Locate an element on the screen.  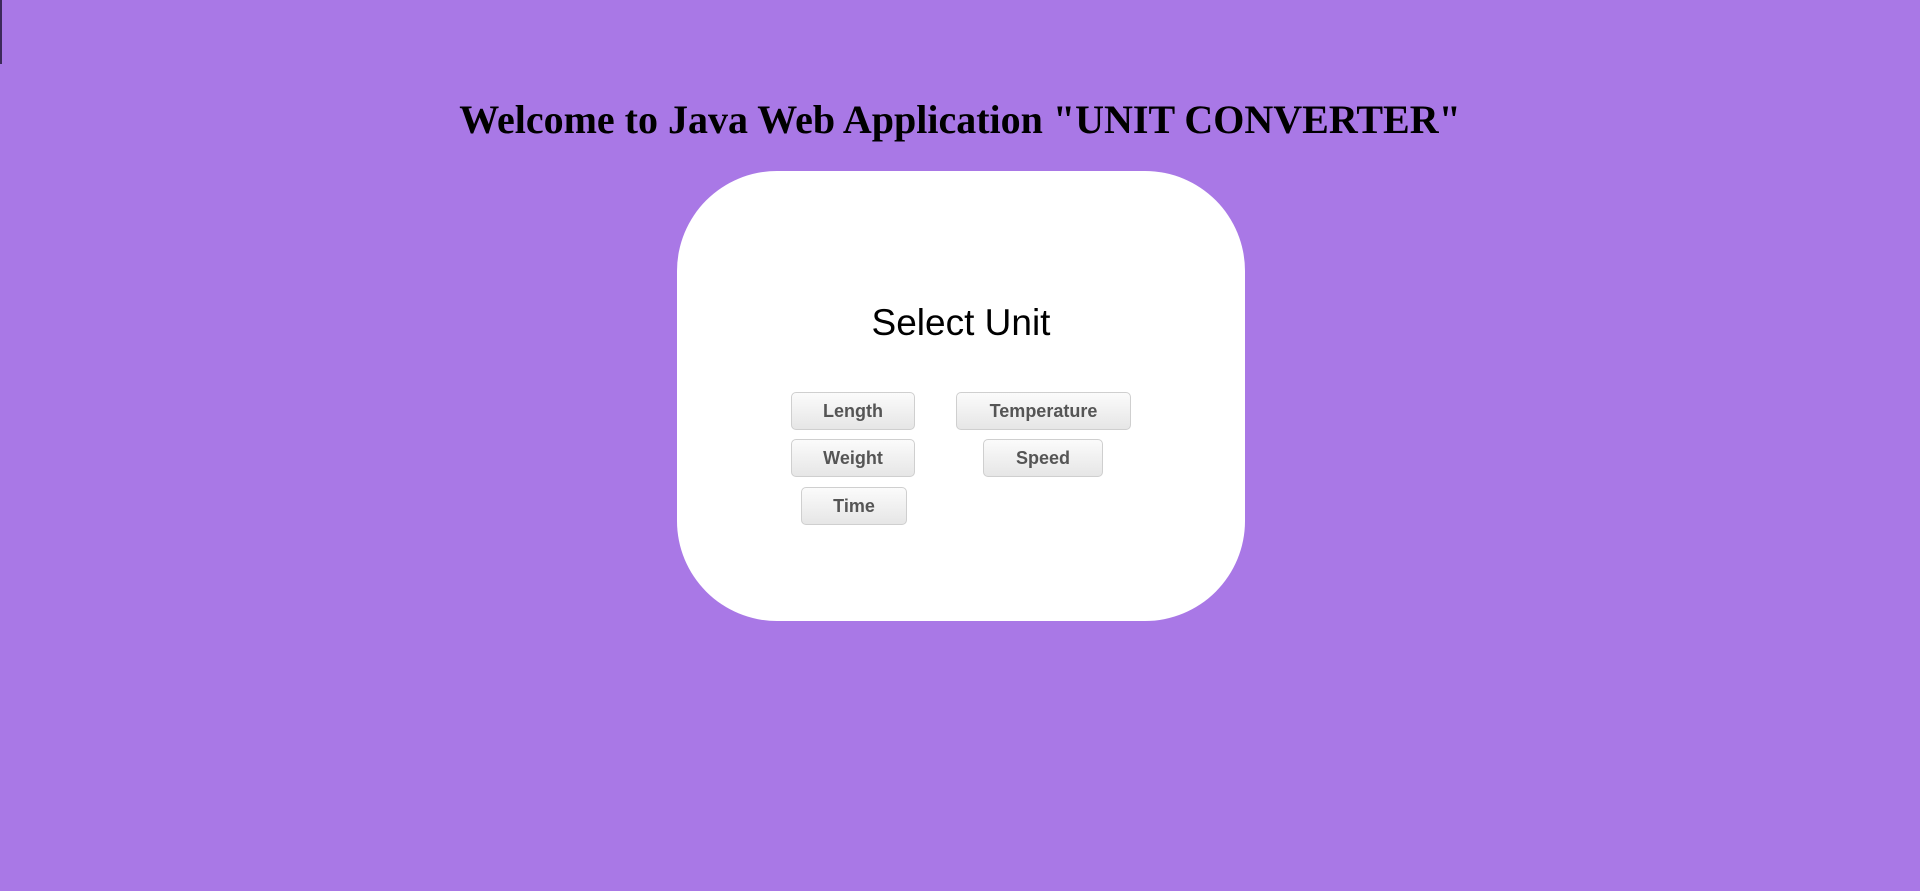
speed-button: Speed is located at coordinates (1043, 458).